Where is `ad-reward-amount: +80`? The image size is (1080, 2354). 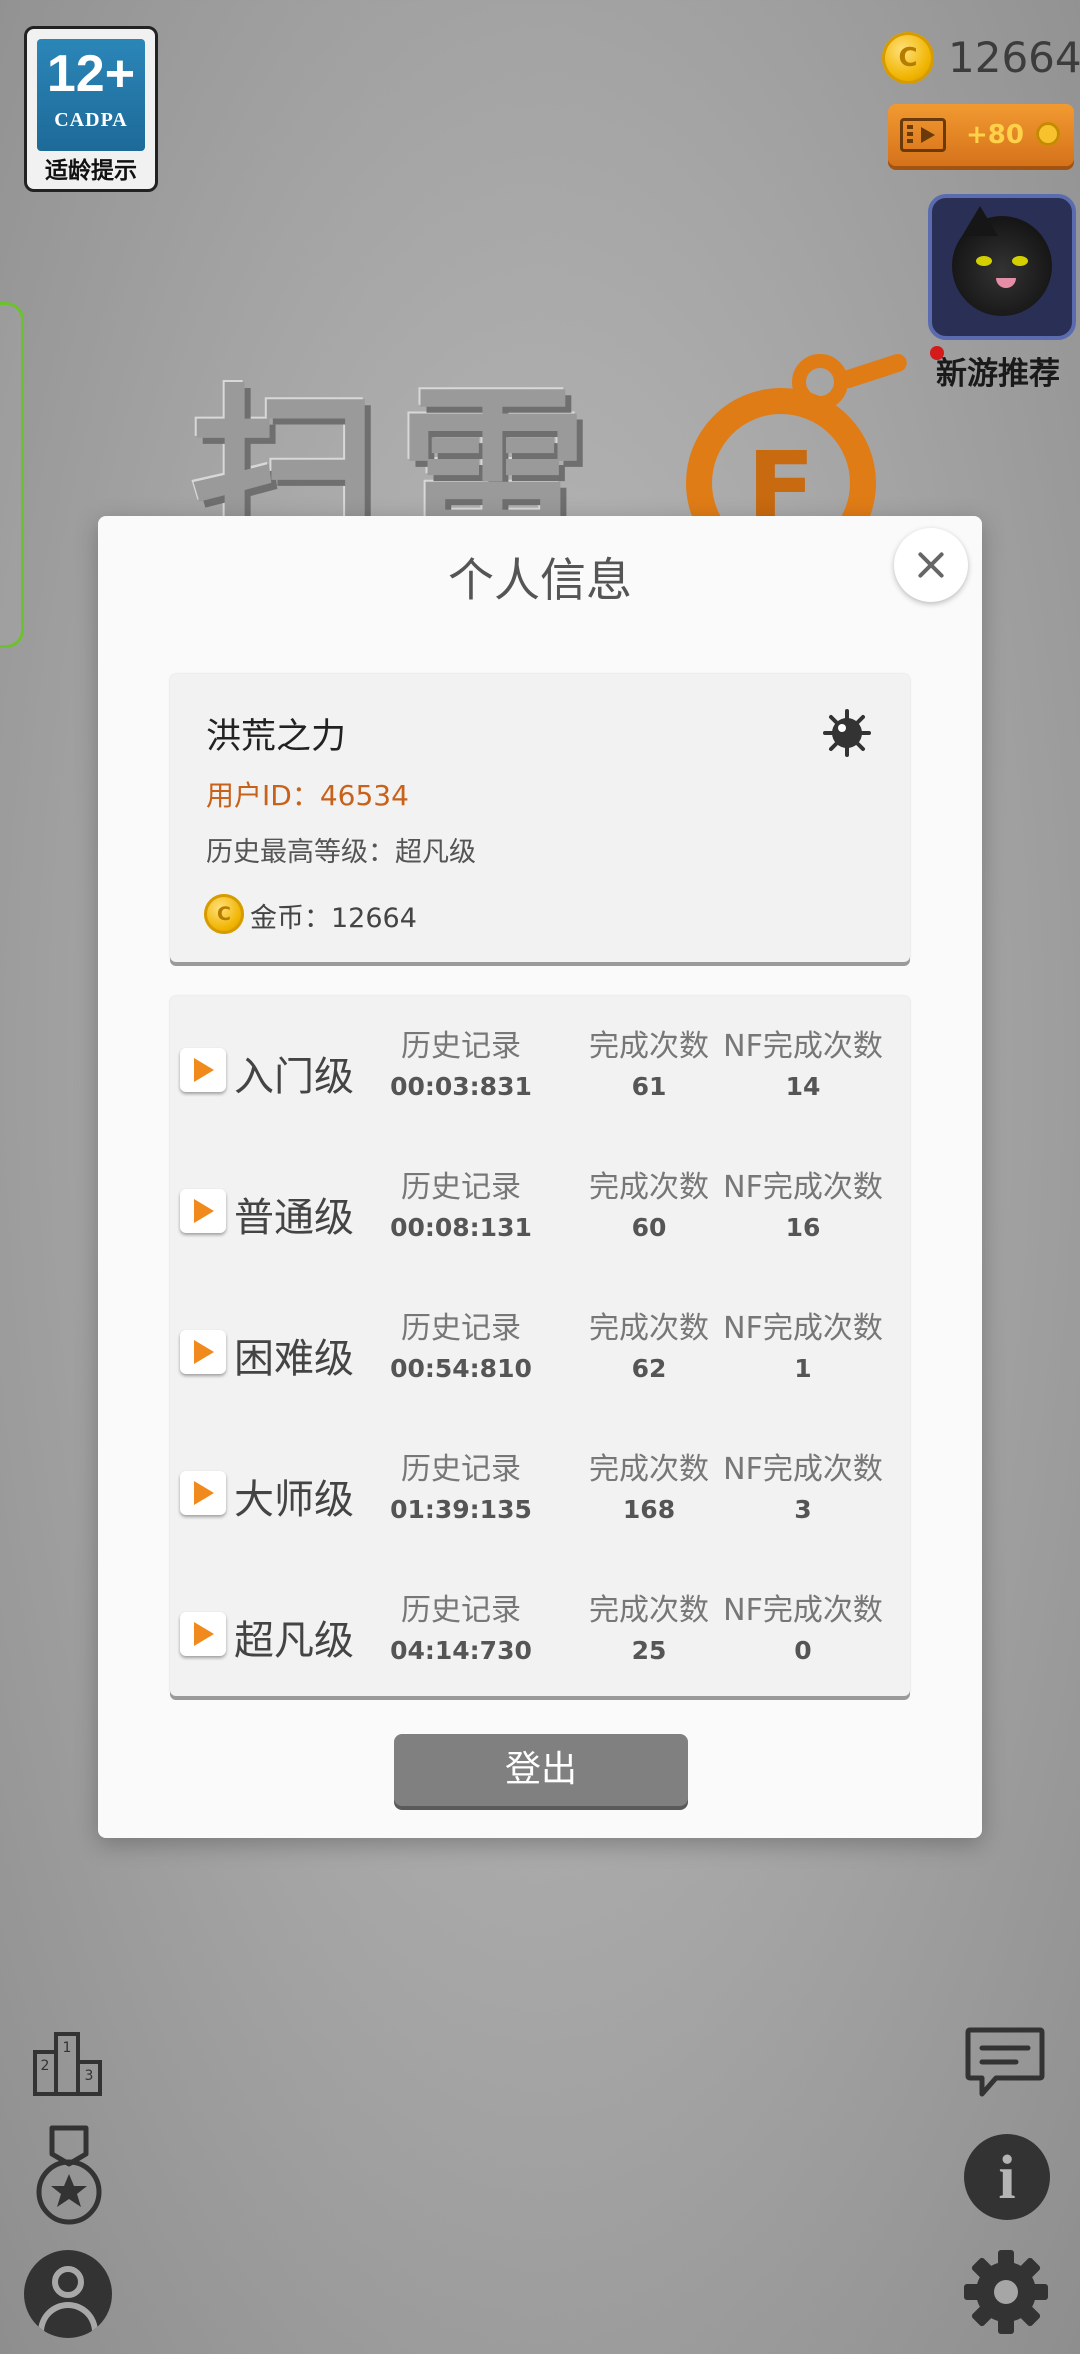 ad-reward-amount: +80 is located at coordinates (995, 135).